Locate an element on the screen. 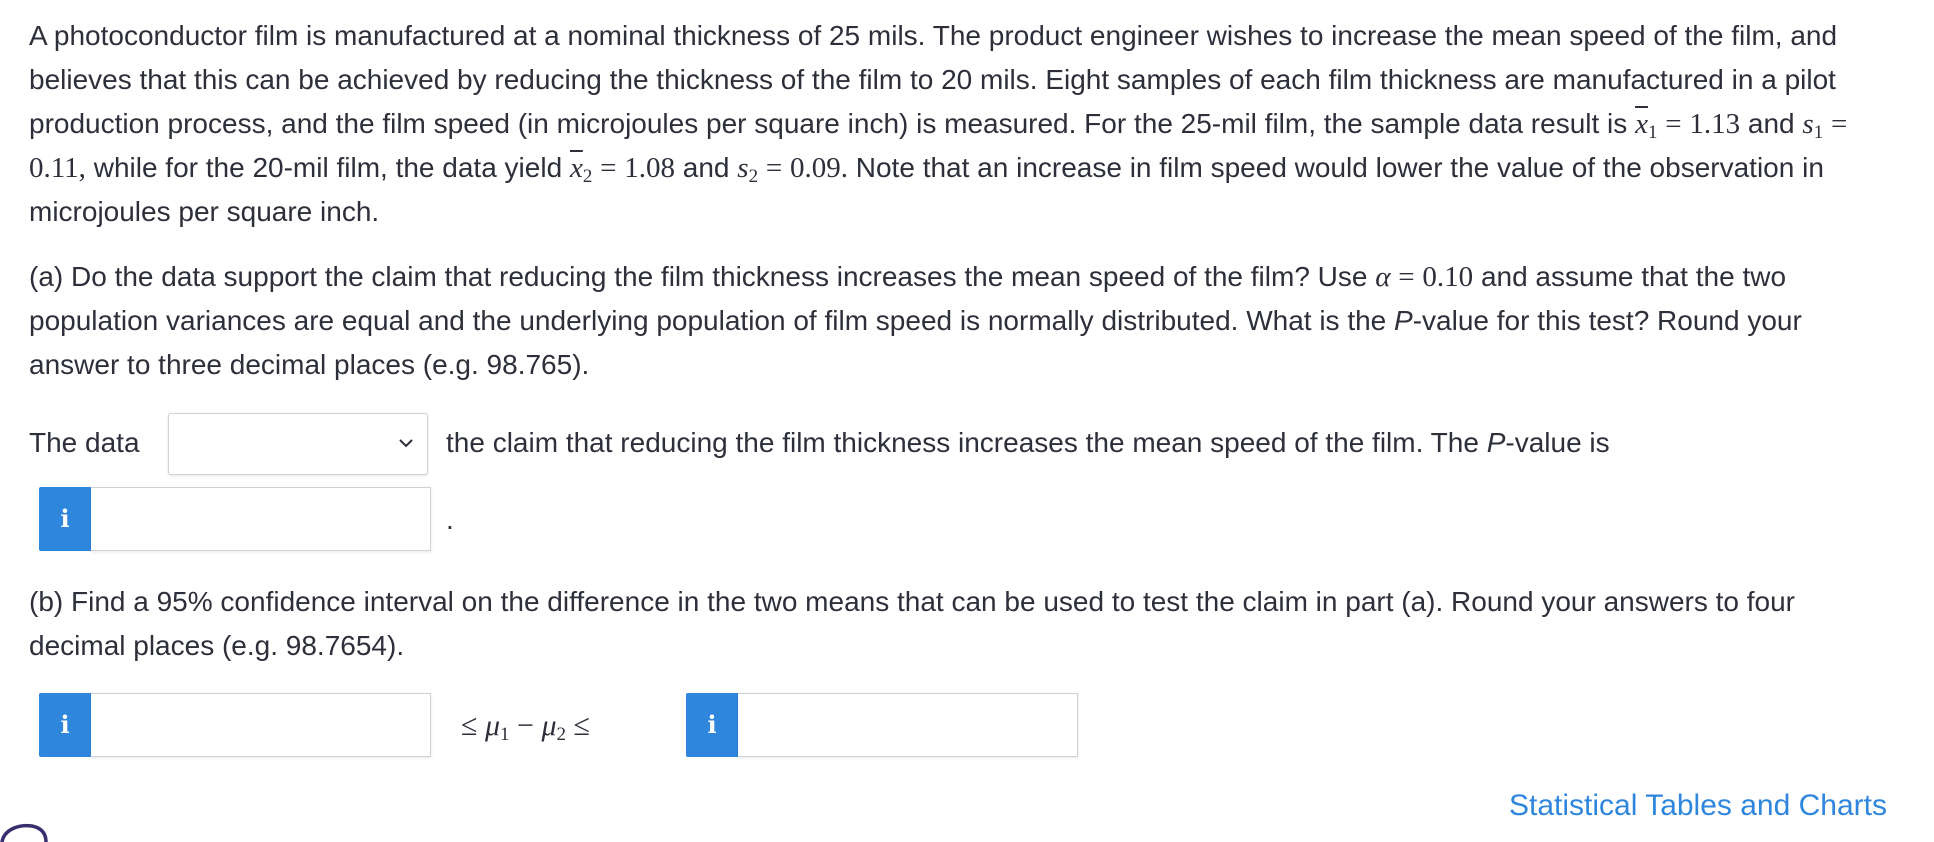  answer-a-period: . is located at coordinates (450, 519).